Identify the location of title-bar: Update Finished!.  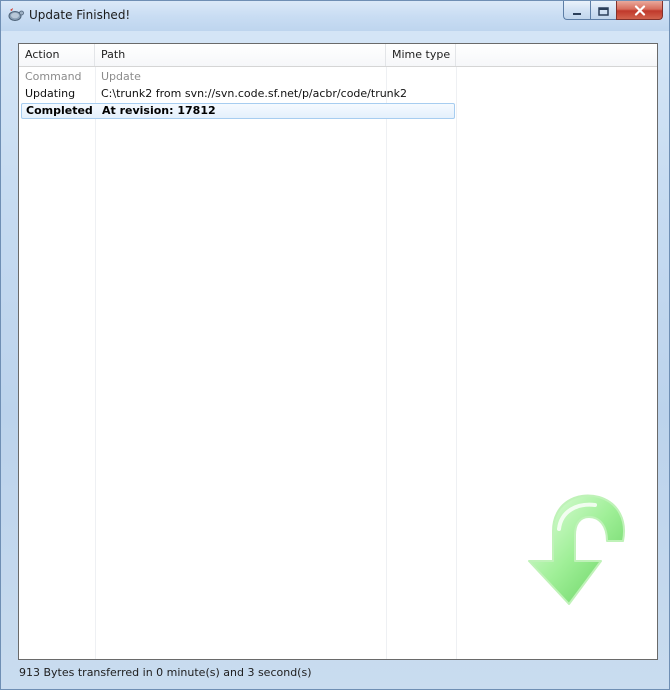
(335, 16).